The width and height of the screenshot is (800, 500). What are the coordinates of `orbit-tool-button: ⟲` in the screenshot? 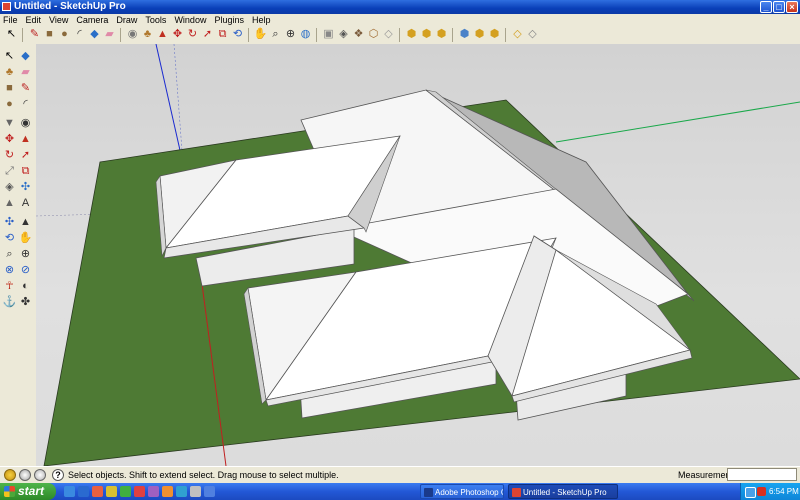 It's located at (237, 34).